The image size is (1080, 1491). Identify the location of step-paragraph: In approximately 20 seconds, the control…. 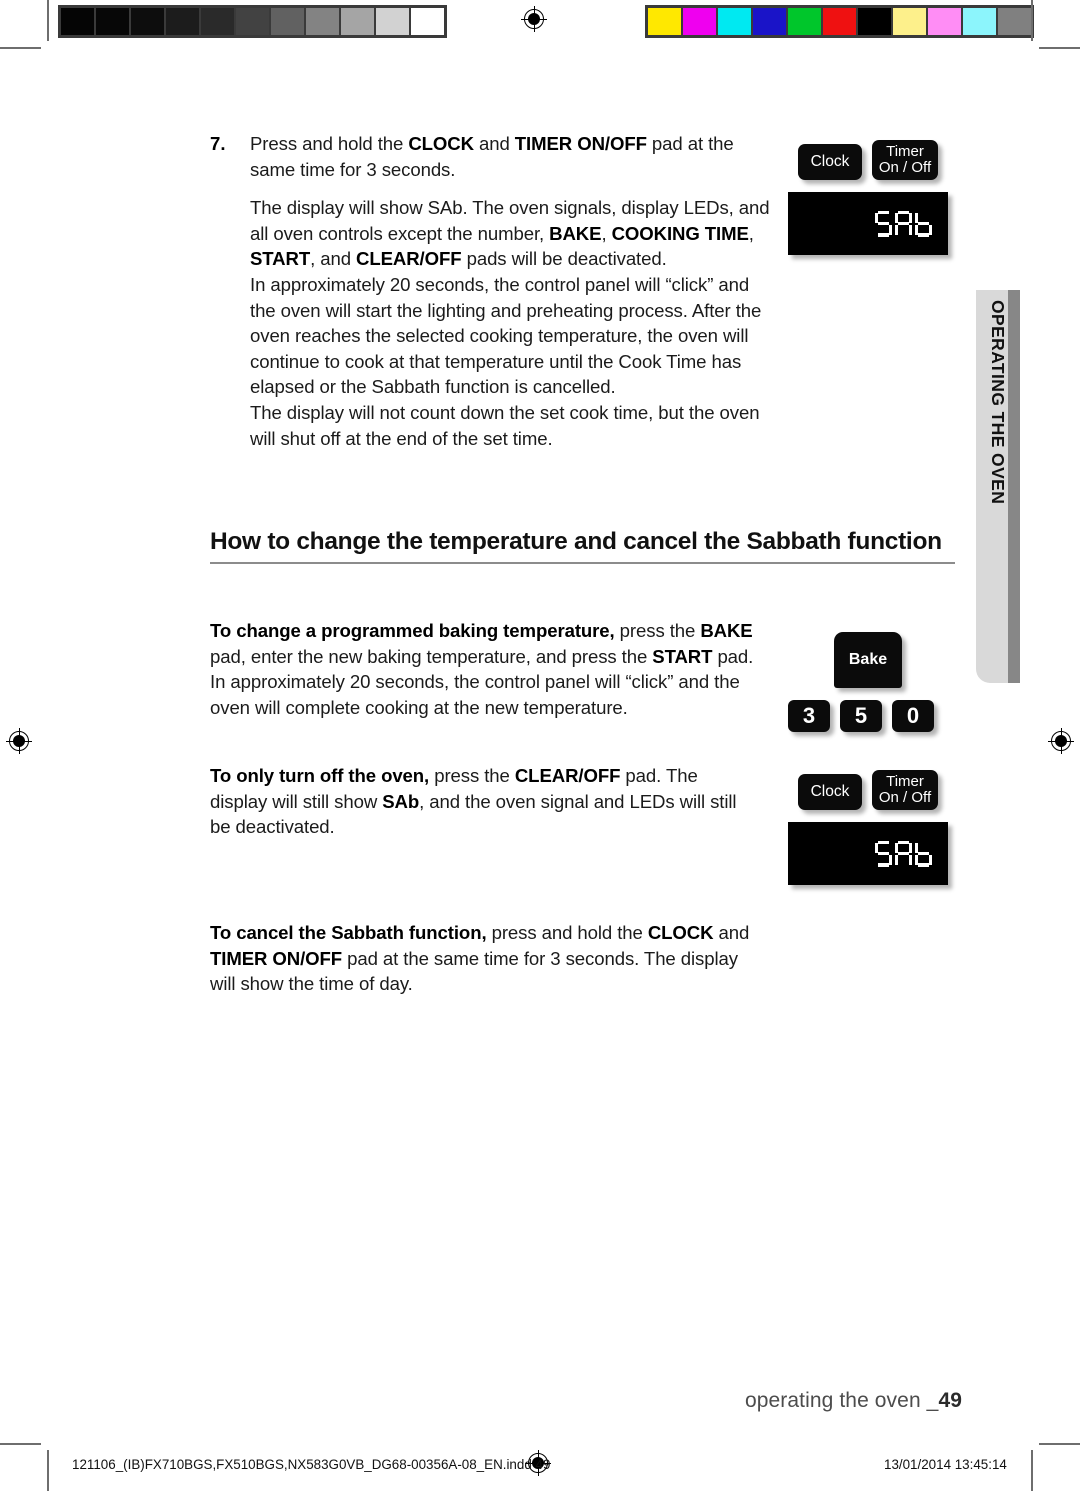
(506, 335).